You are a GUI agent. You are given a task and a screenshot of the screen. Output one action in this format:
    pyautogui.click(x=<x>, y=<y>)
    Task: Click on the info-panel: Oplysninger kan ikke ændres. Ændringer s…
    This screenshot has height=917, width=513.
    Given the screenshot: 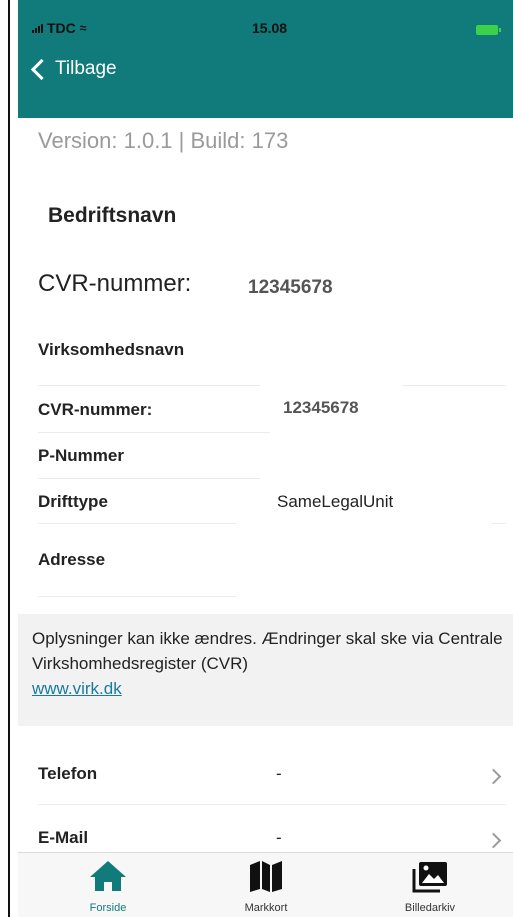 What is the action you would take?
    pyautogui.click(x=265, y=670)
    